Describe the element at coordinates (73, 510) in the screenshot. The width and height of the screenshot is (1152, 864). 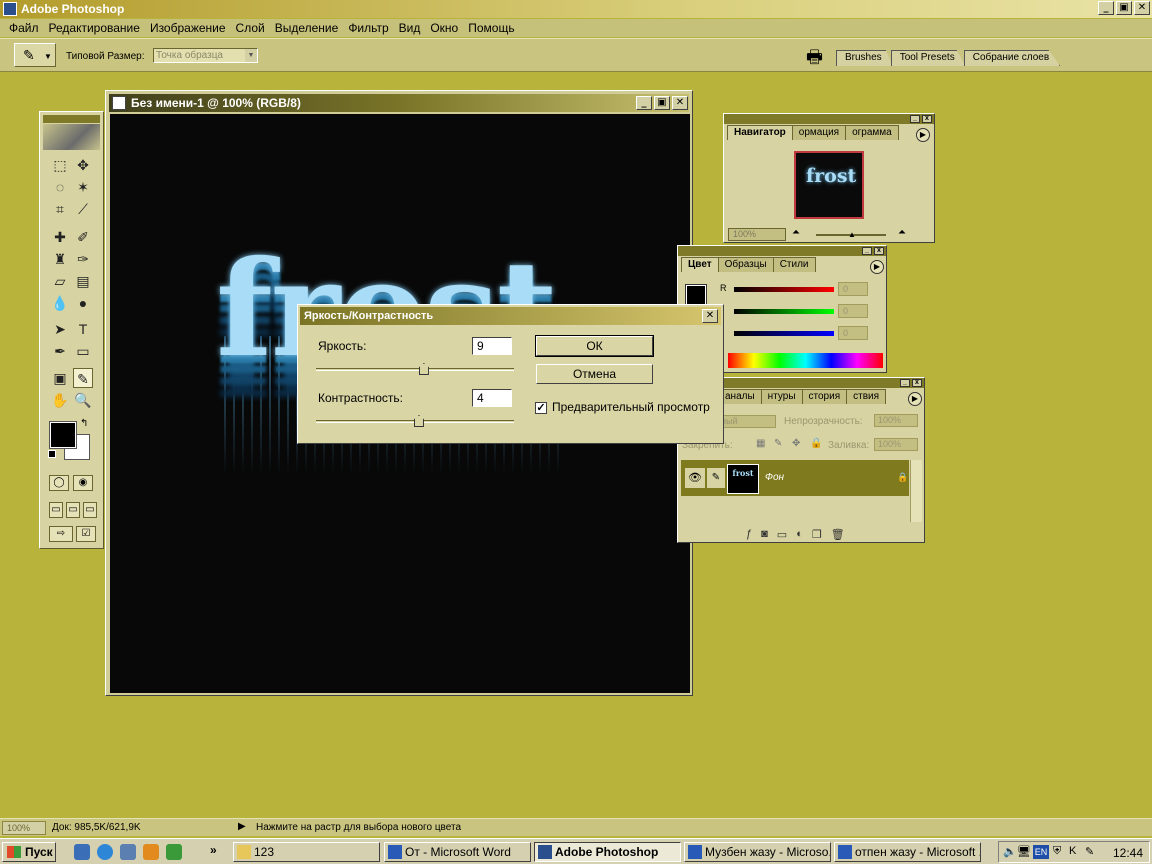
I see `screen-mode-full-menu-icon: ▭` at that location.